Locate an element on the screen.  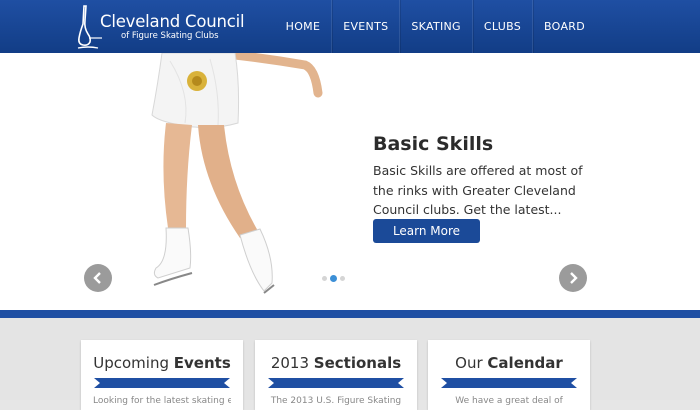
logo-subtitle: of Figure Skating Clubs is located at coordinates (170, 36).